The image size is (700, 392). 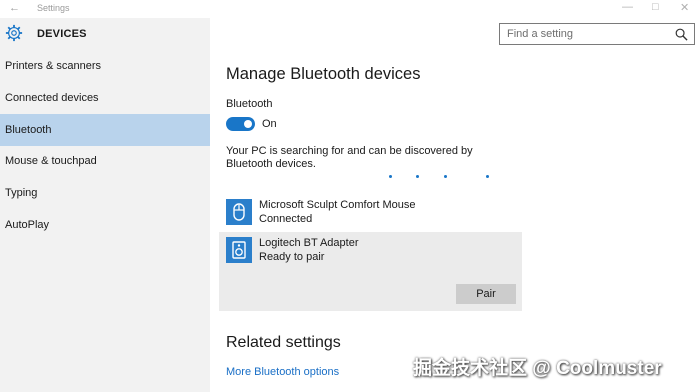 I want to click on sidebar-item-label: Mouse & touchpad, so click(x=51, y=161).